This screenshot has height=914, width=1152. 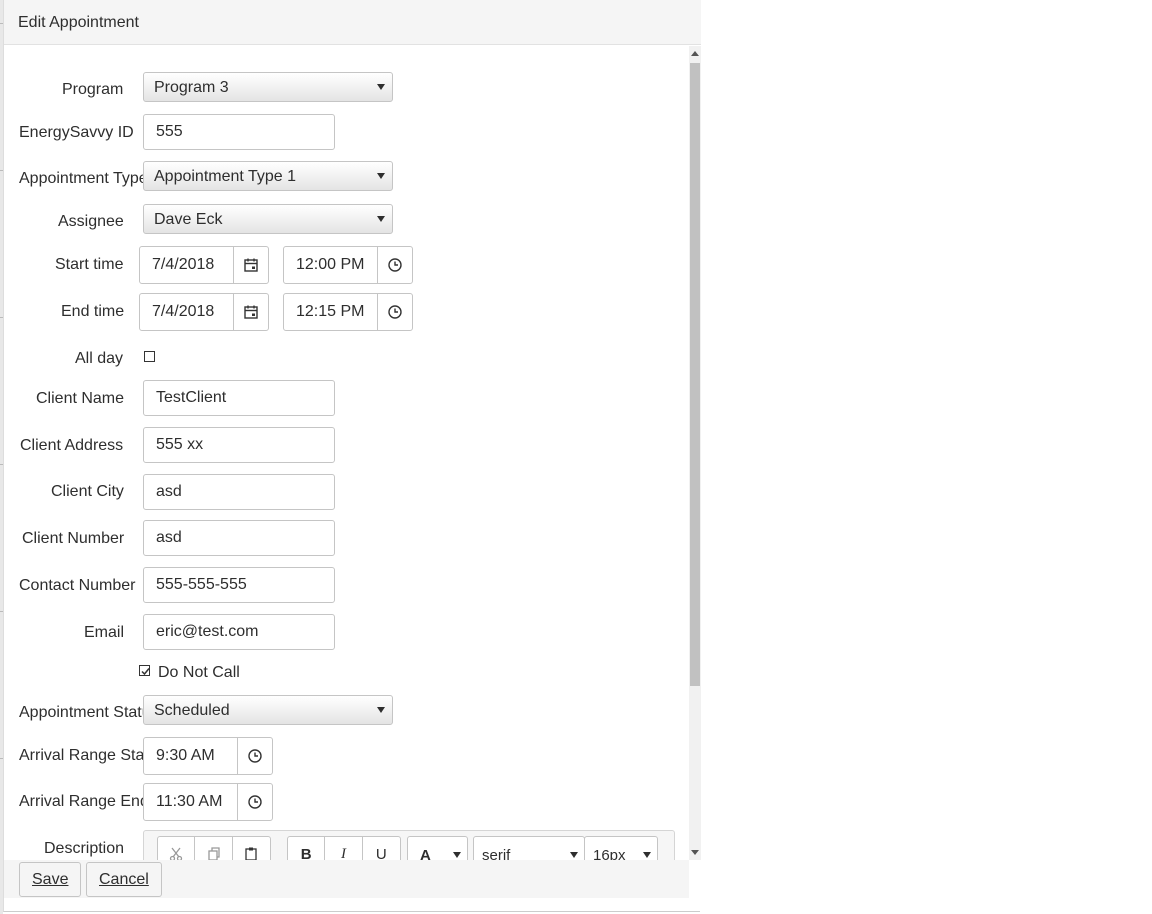 I want to click on contact-number-input: 555-555-555, so click(x=239, y=585).